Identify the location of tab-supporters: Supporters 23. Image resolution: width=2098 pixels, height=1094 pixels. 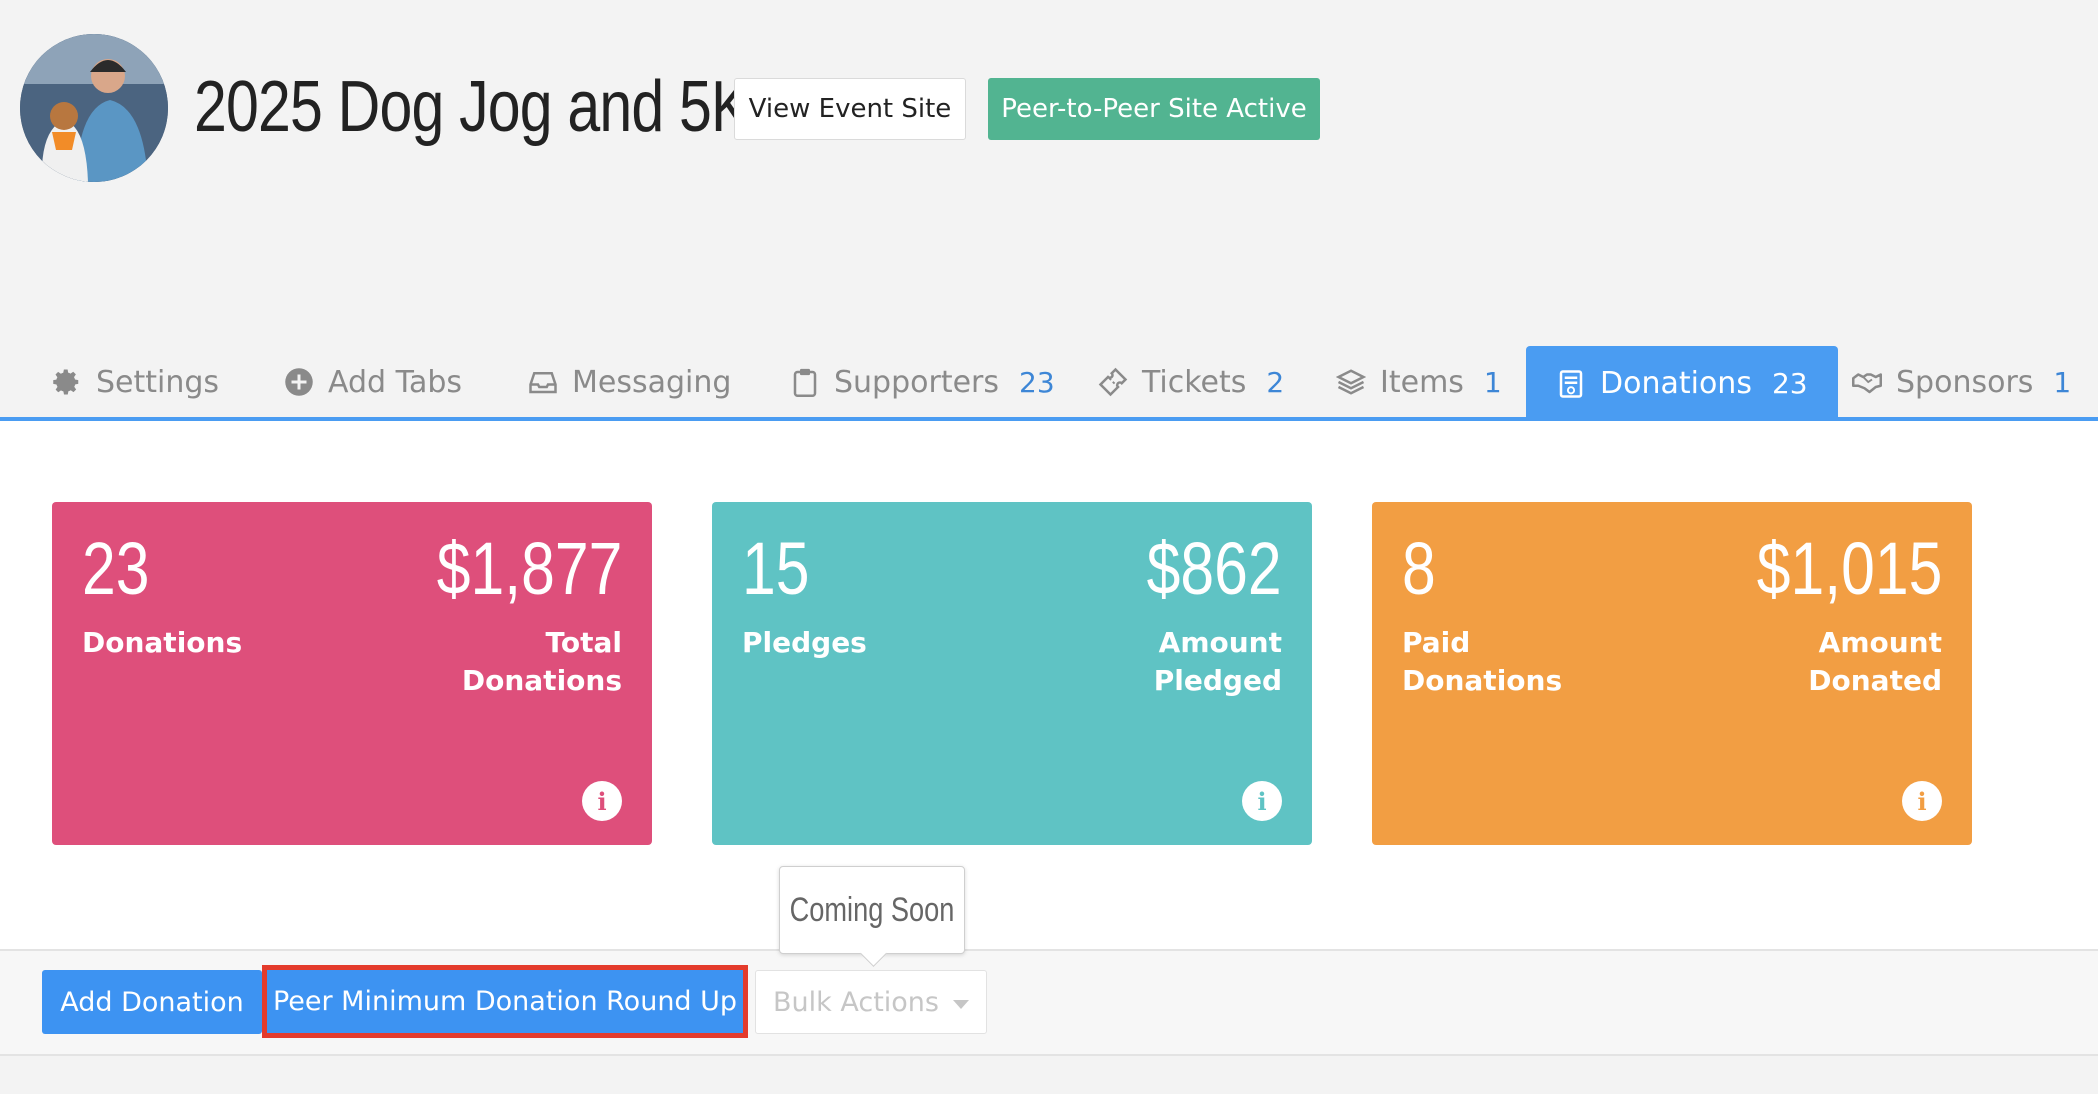
(922, 382).